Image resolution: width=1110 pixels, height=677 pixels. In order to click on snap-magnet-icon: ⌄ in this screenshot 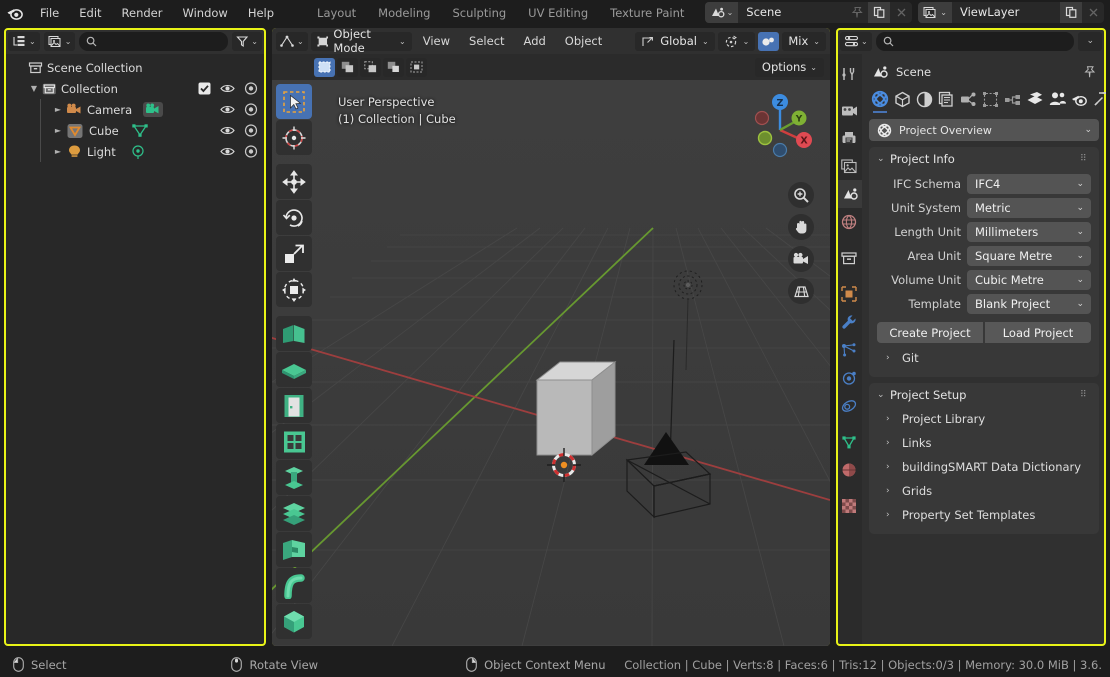, I will do `click(736, 41)`.